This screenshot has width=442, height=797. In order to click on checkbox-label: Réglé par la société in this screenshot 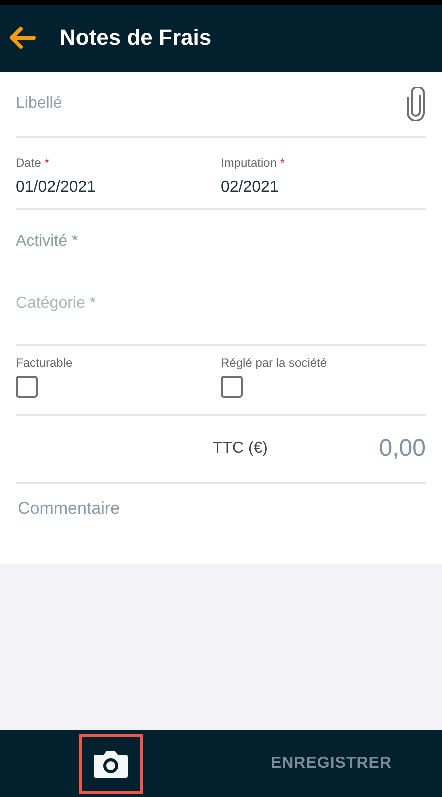, I will do `click(274, 363)`.